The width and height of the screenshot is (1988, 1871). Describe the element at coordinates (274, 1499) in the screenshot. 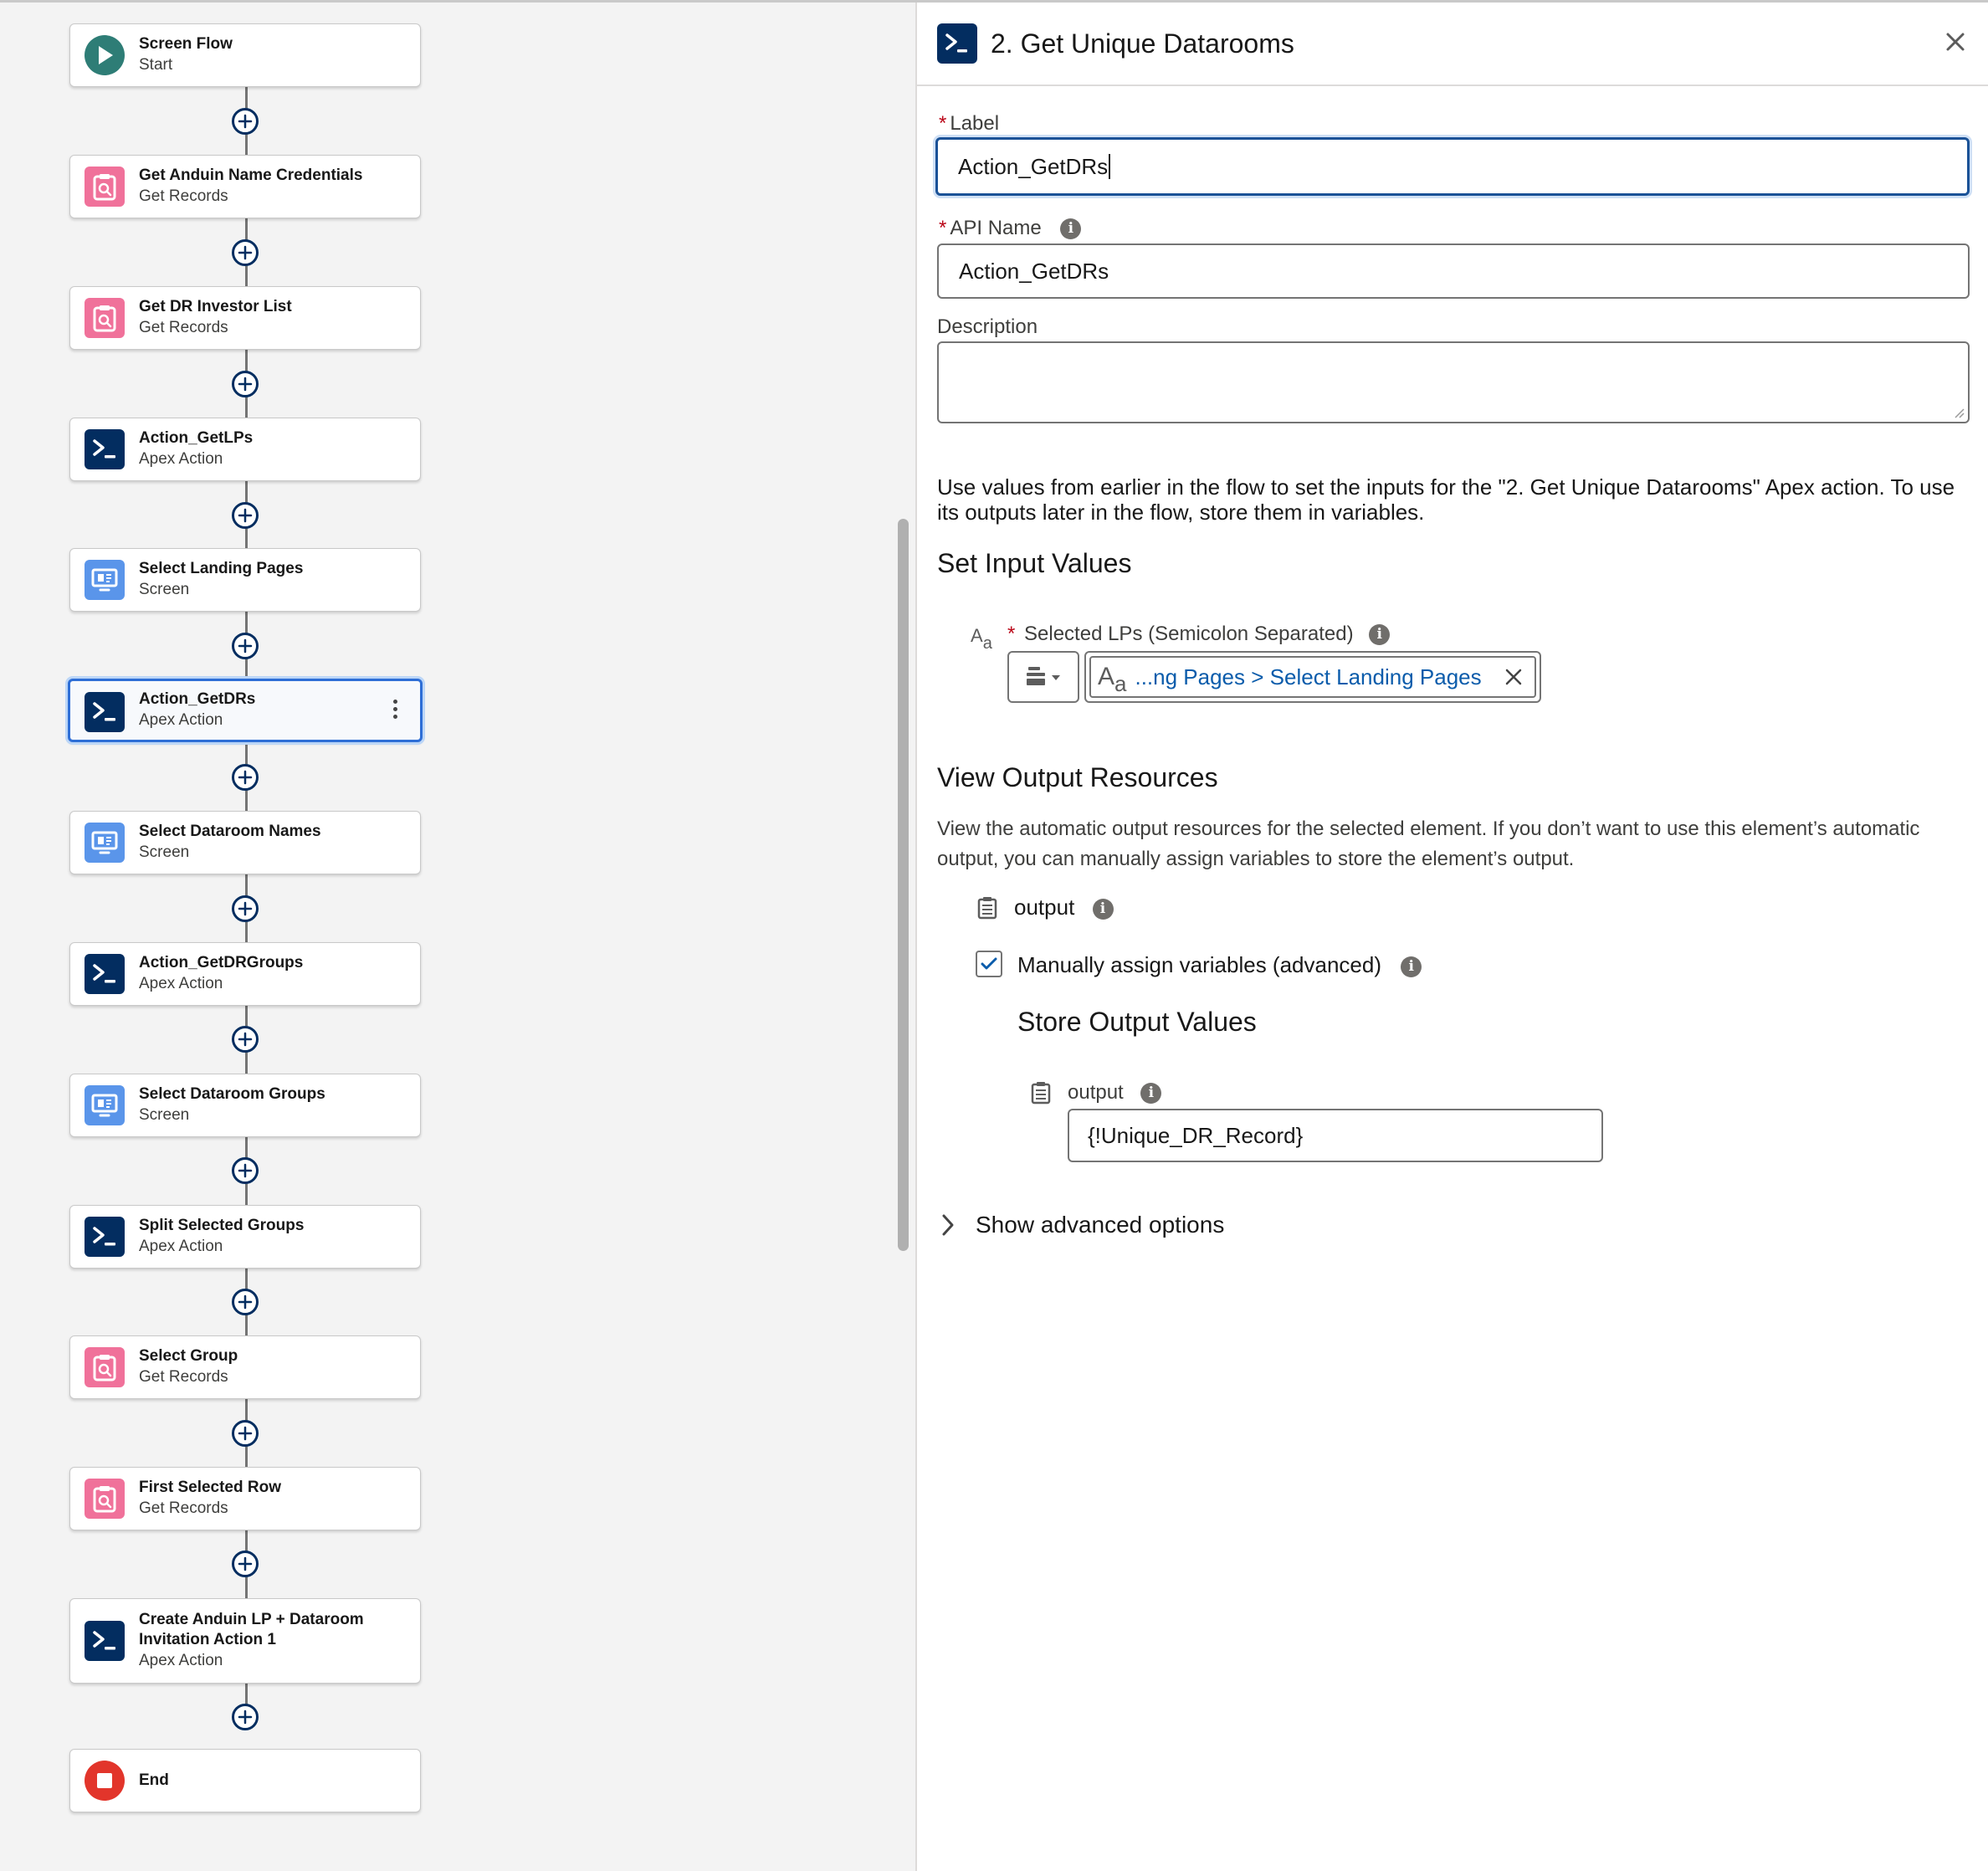

I see `flow-node-text: First Selected Row Get Records` at that location.